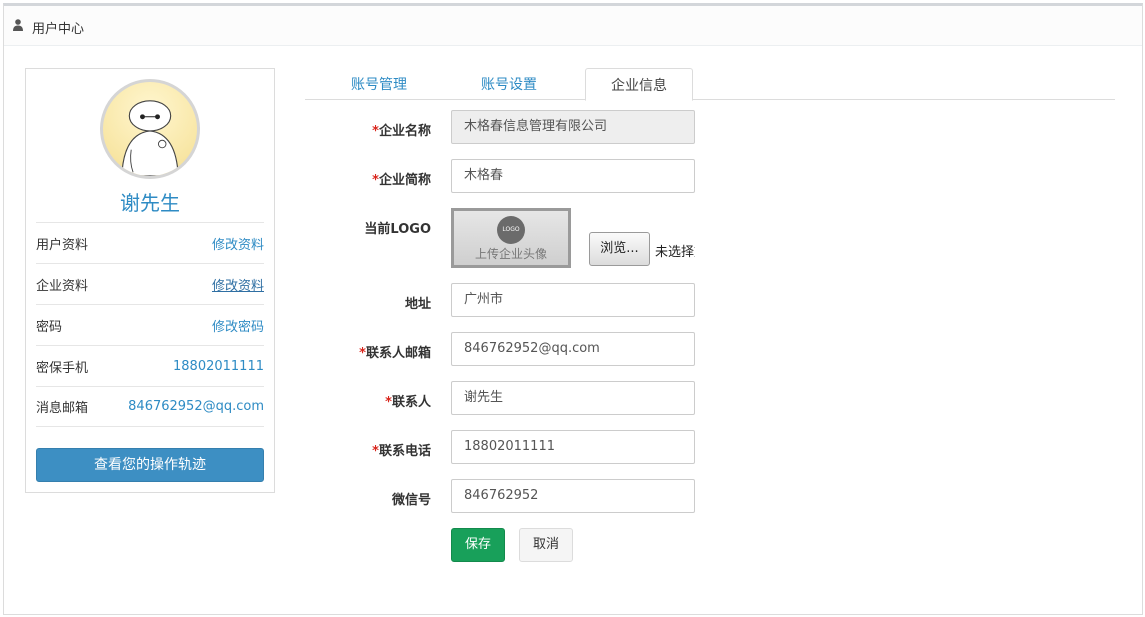  What do you see at coordinates (379, 84) in the screenshot?
I see `tab-account-management: 账号管理` at bounding box center [379, 84].